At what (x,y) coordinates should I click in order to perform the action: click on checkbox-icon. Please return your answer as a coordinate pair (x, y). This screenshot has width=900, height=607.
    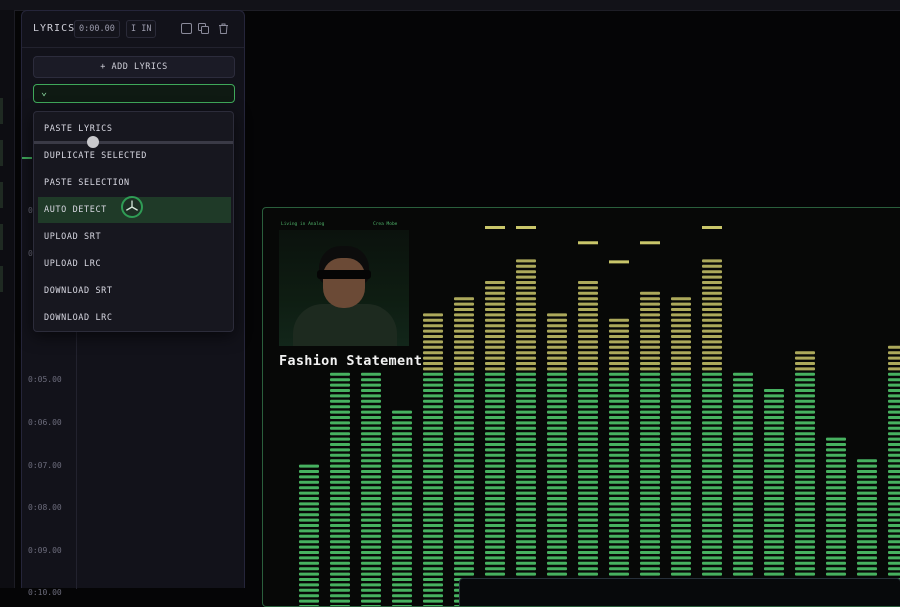
    Looking at the image, I should click on (186, 28).